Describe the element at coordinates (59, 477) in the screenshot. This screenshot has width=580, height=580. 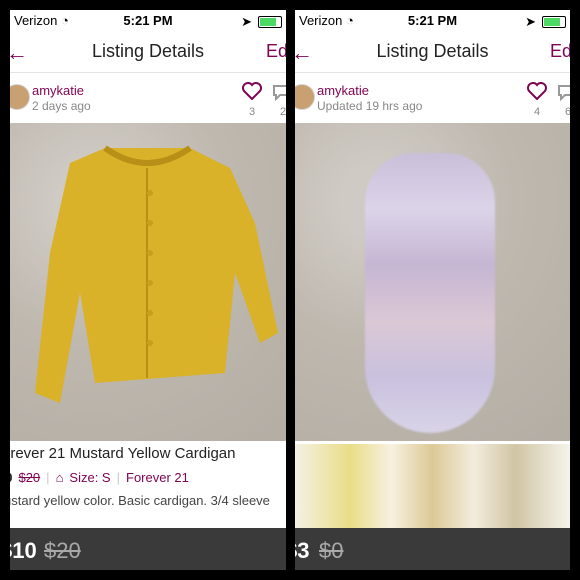
I see `hanger-icon: ⌂` at that location.